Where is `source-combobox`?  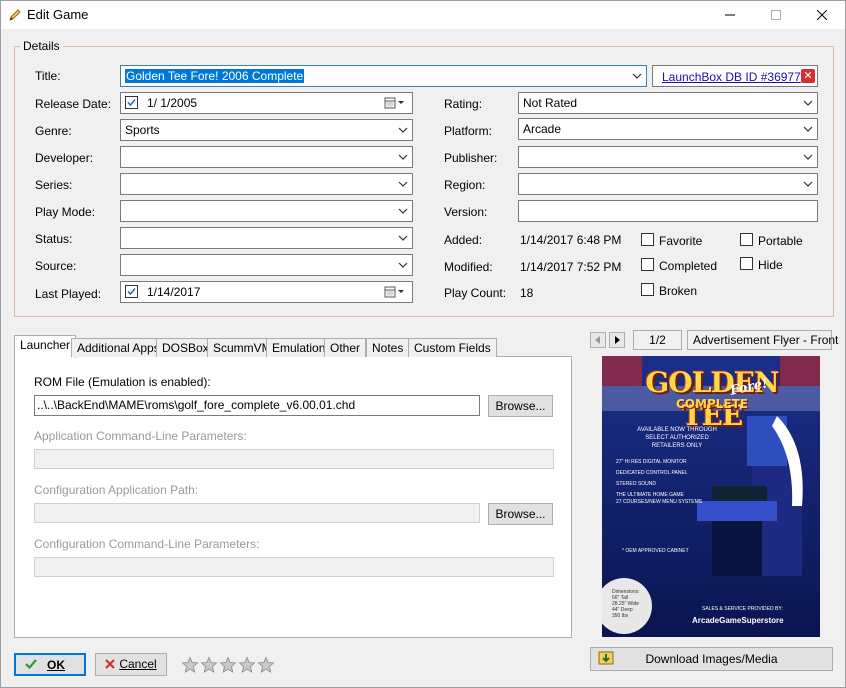 source-combobox is located at coordinates (266, 265).